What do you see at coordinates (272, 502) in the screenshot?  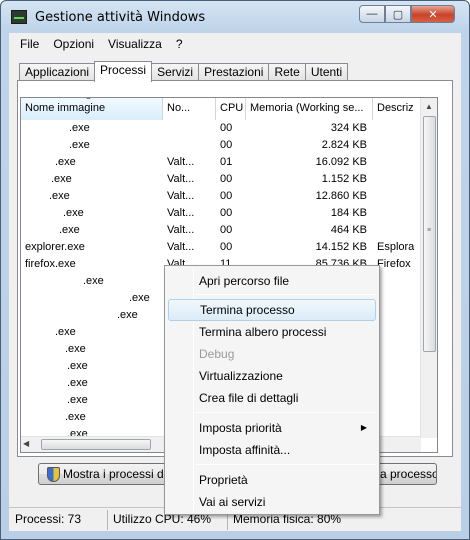 I see `menu-go-to-services: Vai ai servizi` at bounding box center [272, 502].